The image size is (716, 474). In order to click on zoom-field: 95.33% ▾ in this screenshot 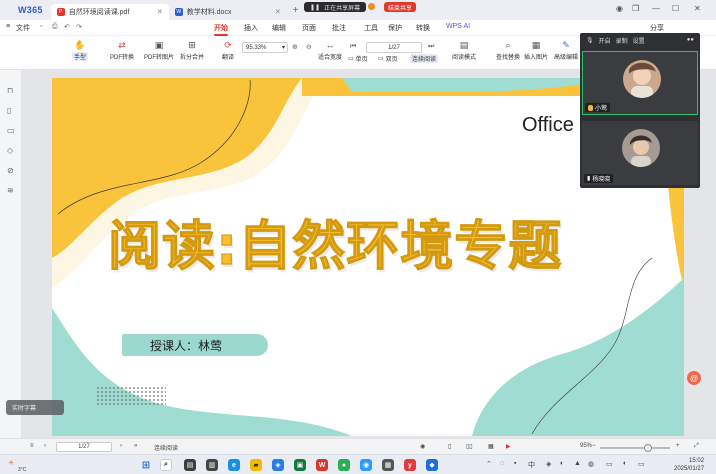, I will do `click(265, 47)`.